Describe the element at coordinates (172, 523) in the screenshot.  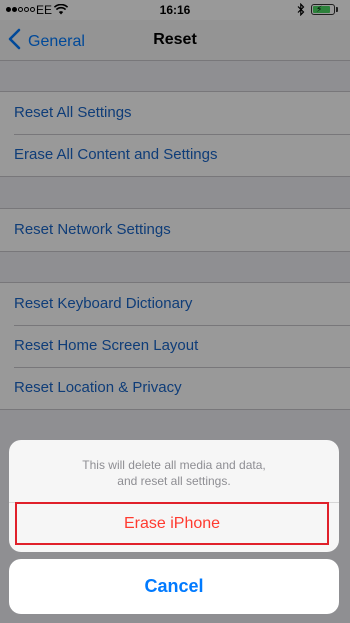
I see `erase-iphone-button: Erase iPhone` at that location.